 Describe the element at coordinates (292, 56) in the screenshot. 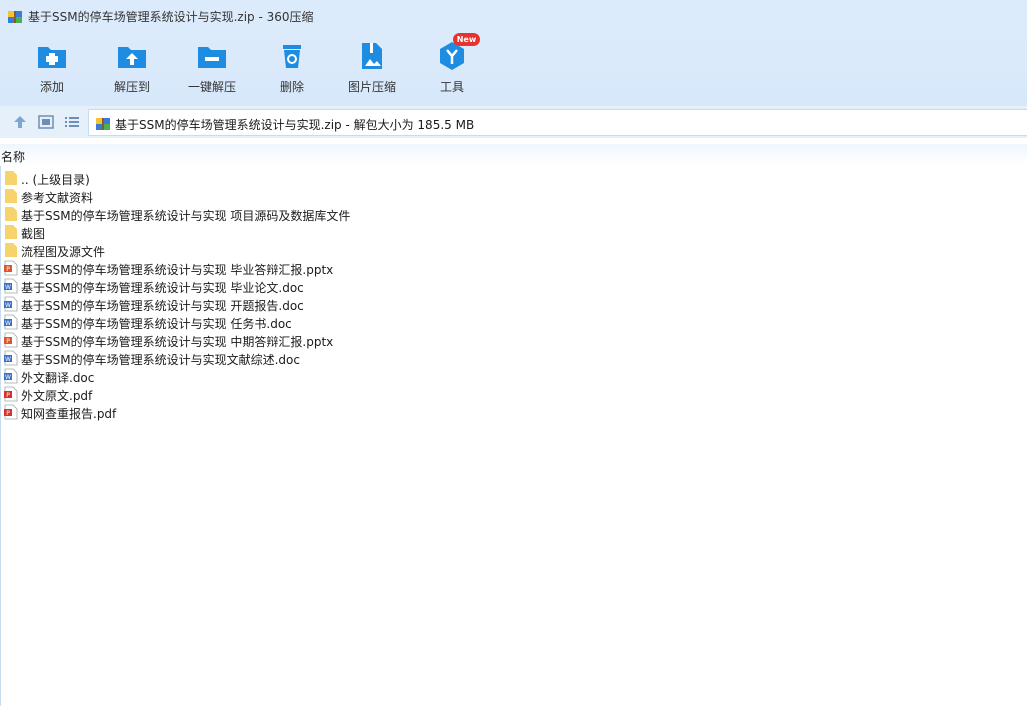

I see `trash-icon` at that location.